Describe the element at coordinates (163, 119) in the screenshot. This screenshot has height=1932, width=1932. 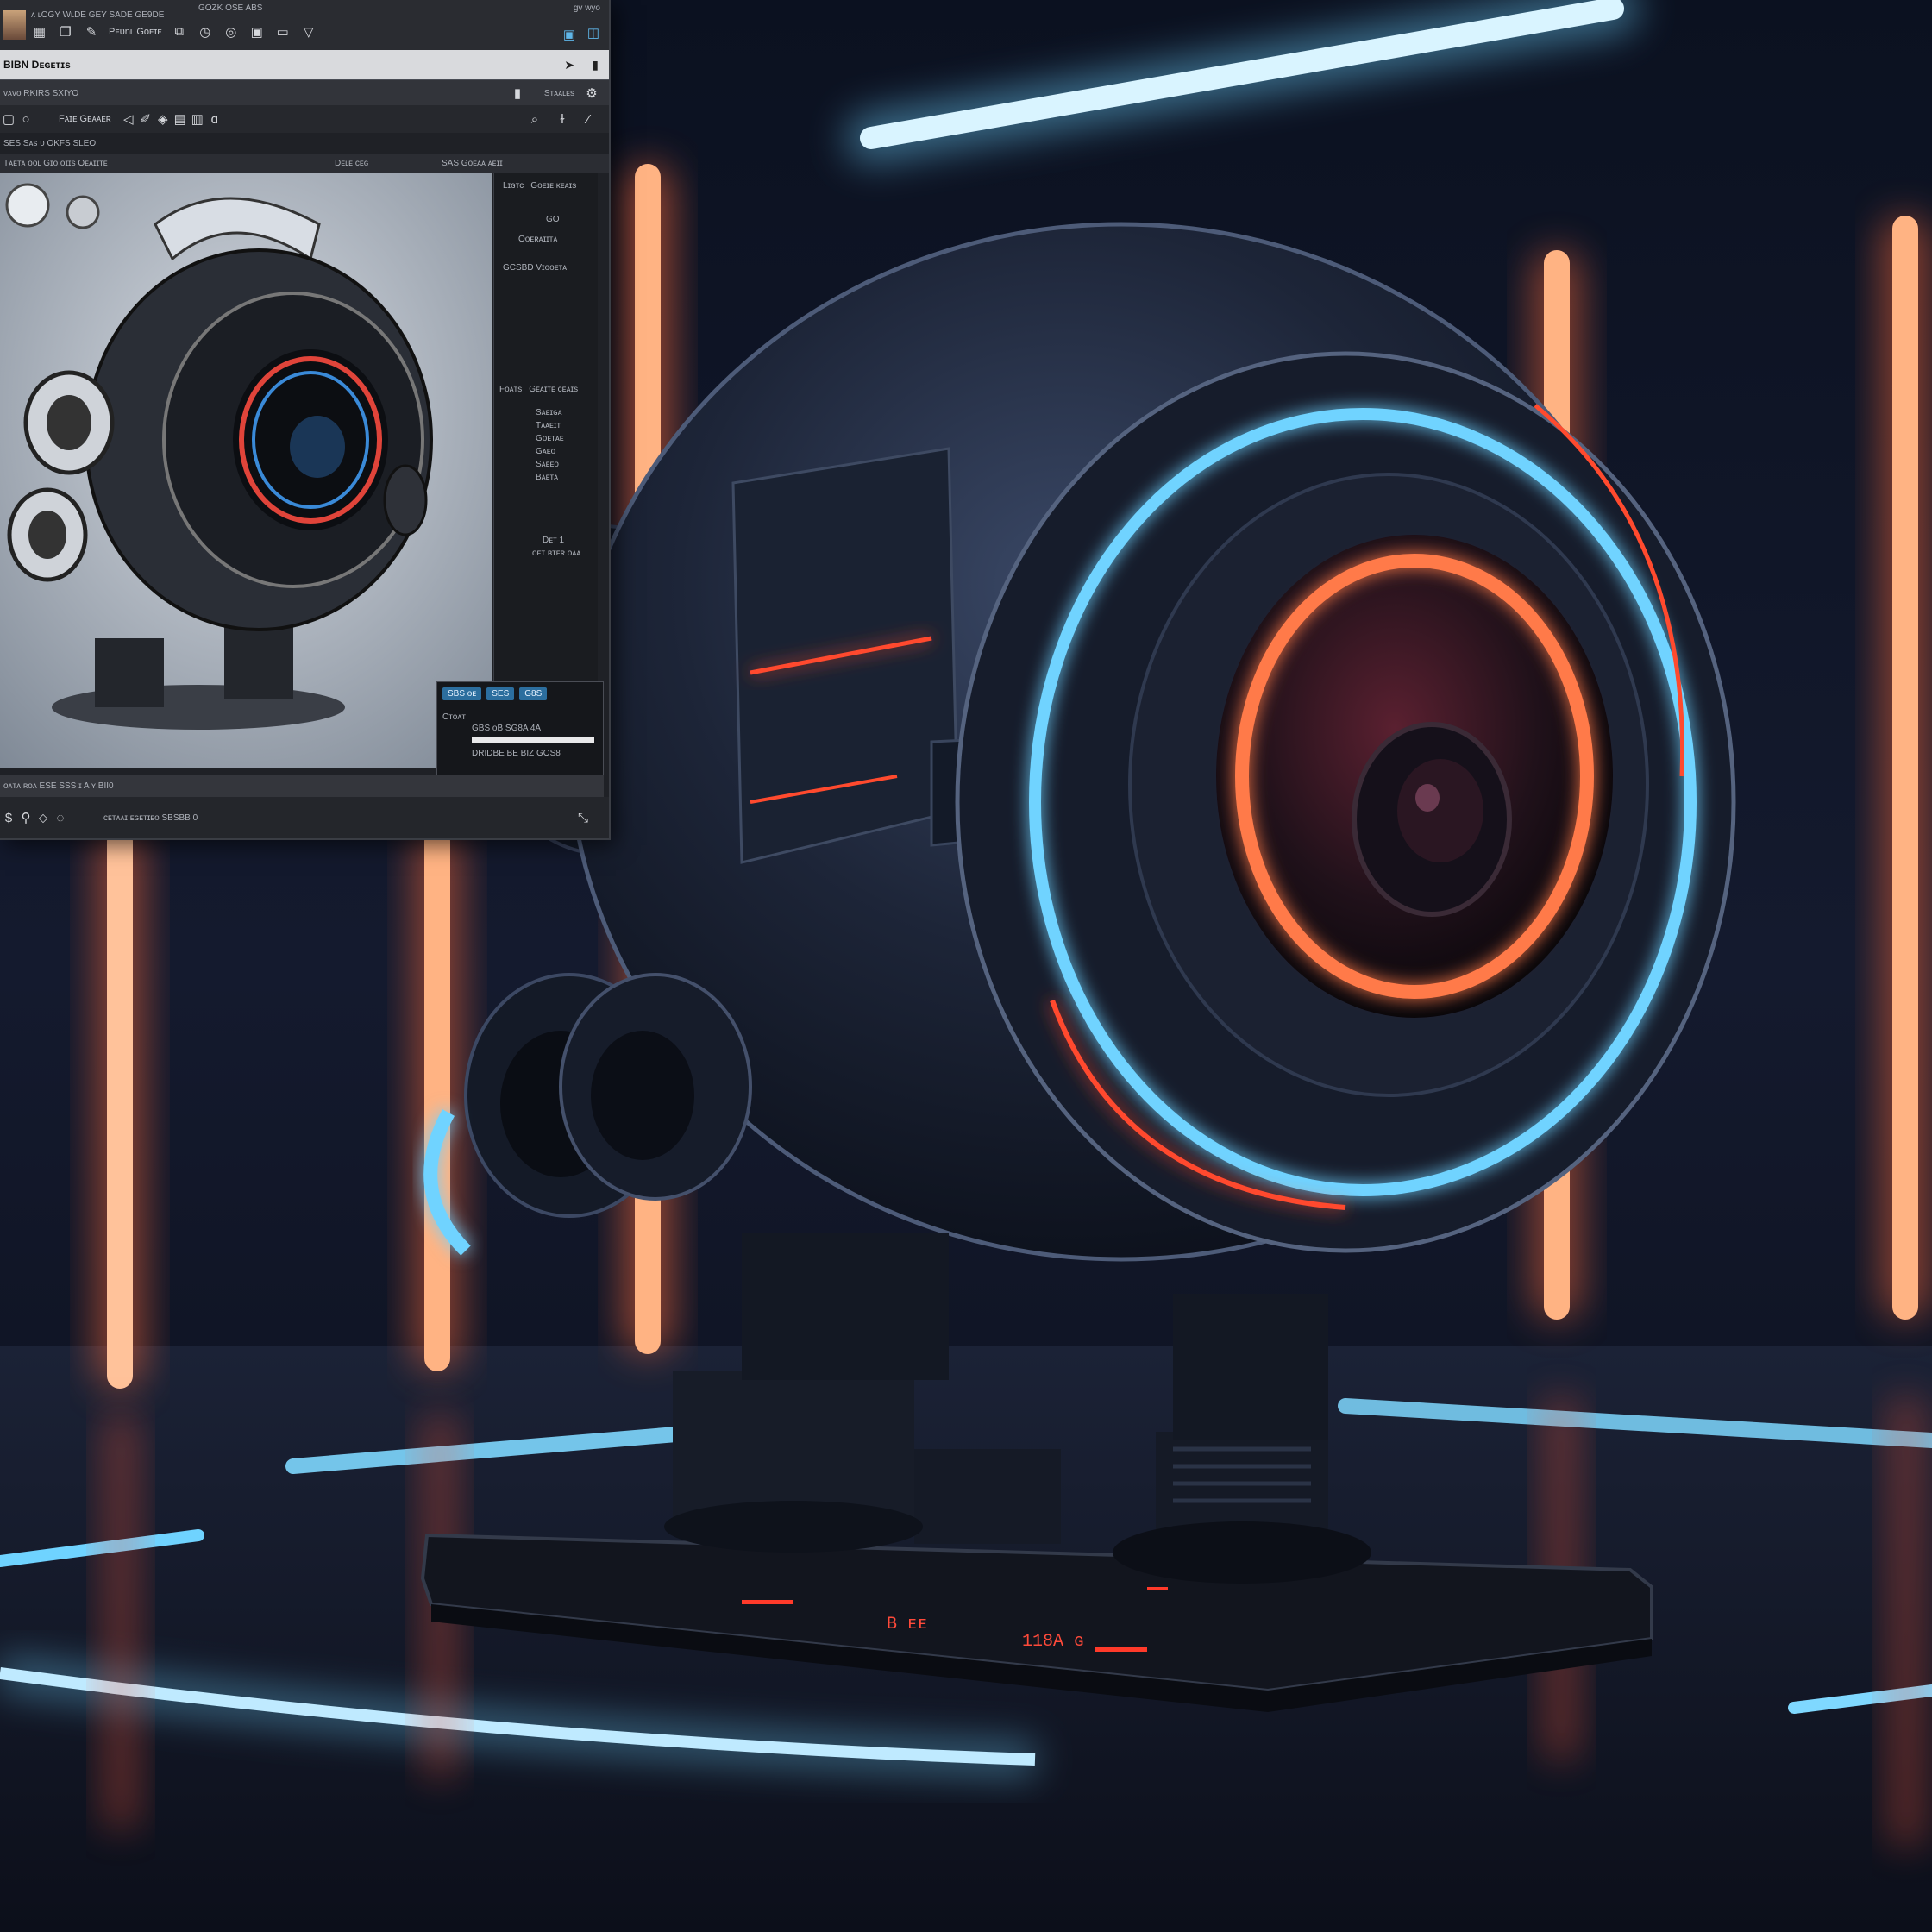
I see `eraser-icon: ◈` at that location.